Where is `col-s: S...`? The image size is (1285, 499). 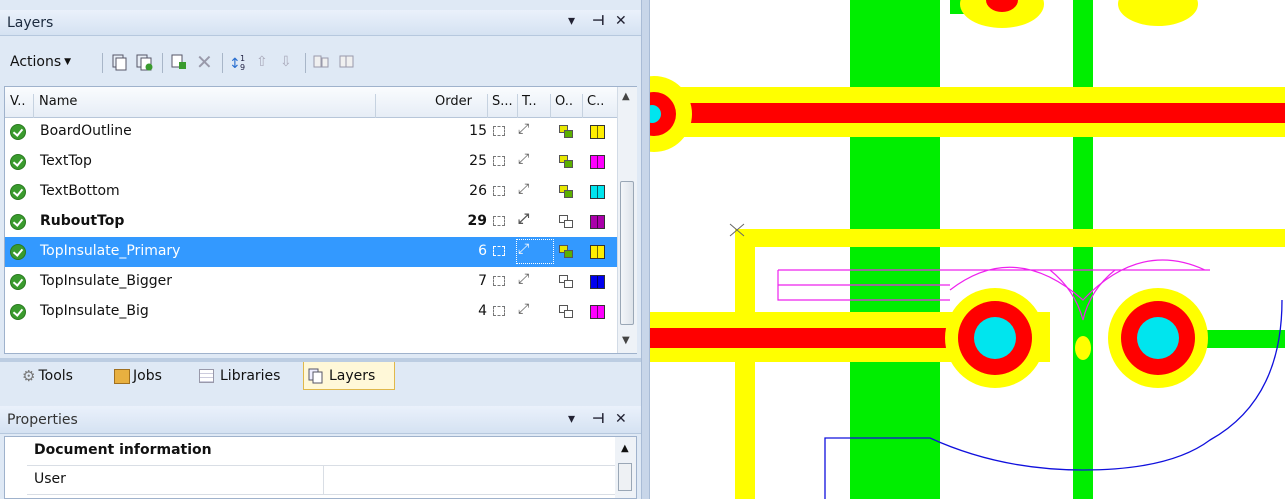
col-s: S... is located at coordinates (502, 101).